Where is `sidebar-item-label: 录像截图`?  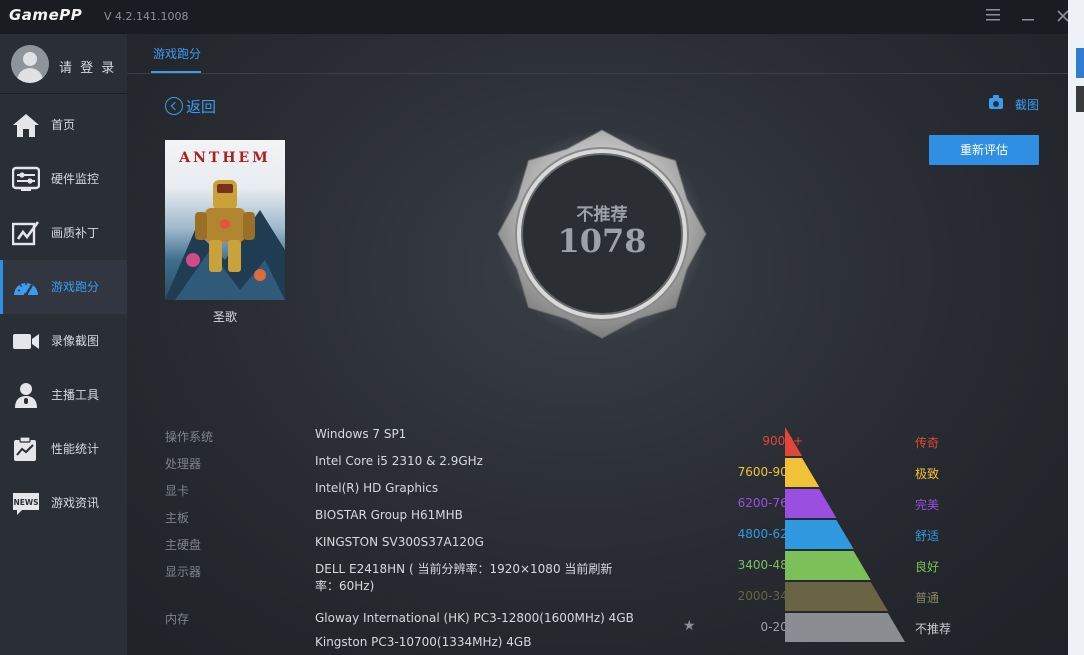
sidebar-item-label: 录像截图 is located at coordinates (75, 341).